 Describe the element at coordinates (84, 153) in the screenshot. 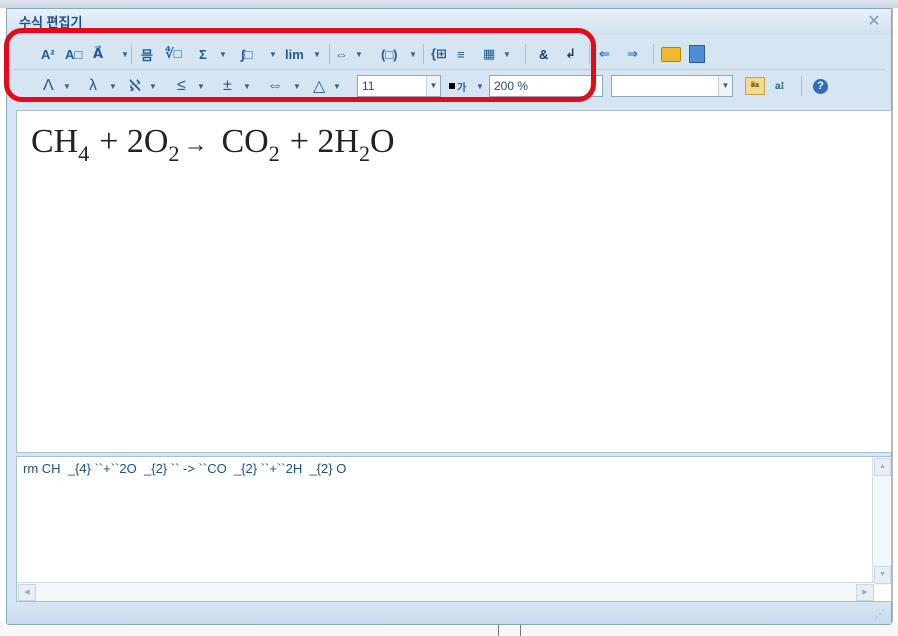

I see `formula-subscript: 4` at that location.